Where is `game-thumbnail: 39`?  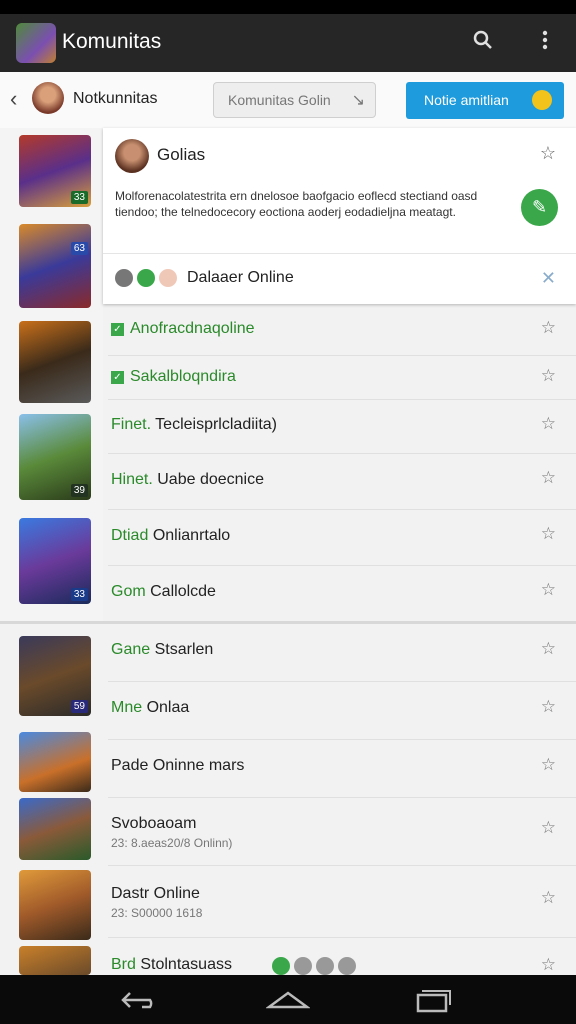 game-thumbnail: 39 is located at coordinates (55, 457).